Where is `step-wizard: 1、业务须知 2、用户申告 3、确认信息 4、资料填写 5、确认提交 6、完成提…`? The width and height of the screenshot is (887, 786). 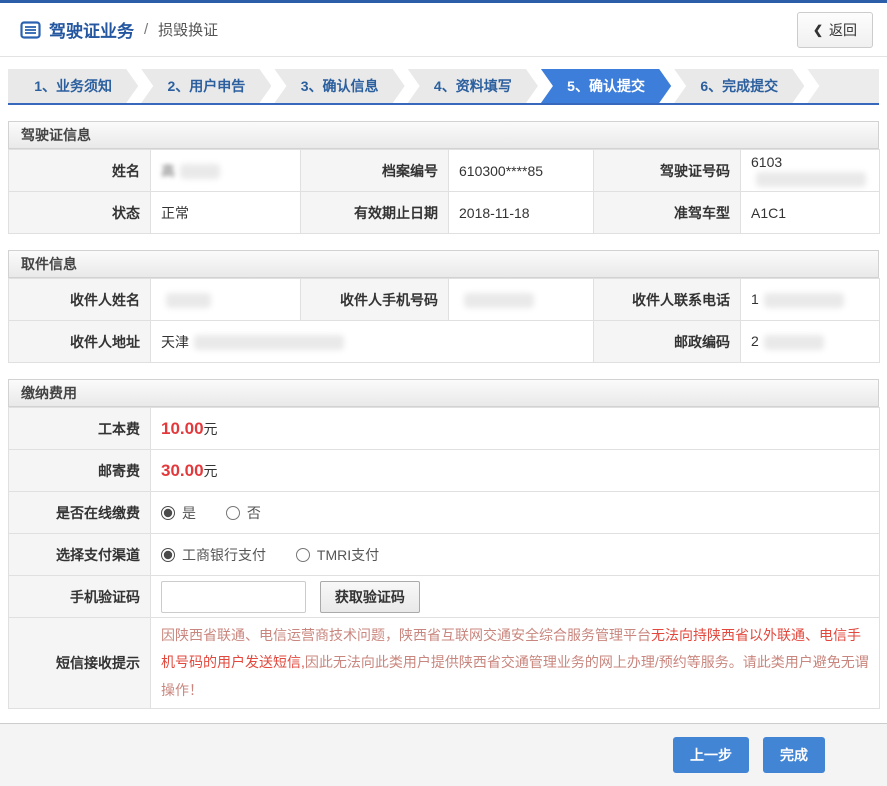 step-wizard: 1、业务须知 2、用户申告 3、确认信息 4、资料填写 5、确认提交 6、完成提… is located at coordinates (444, 87).